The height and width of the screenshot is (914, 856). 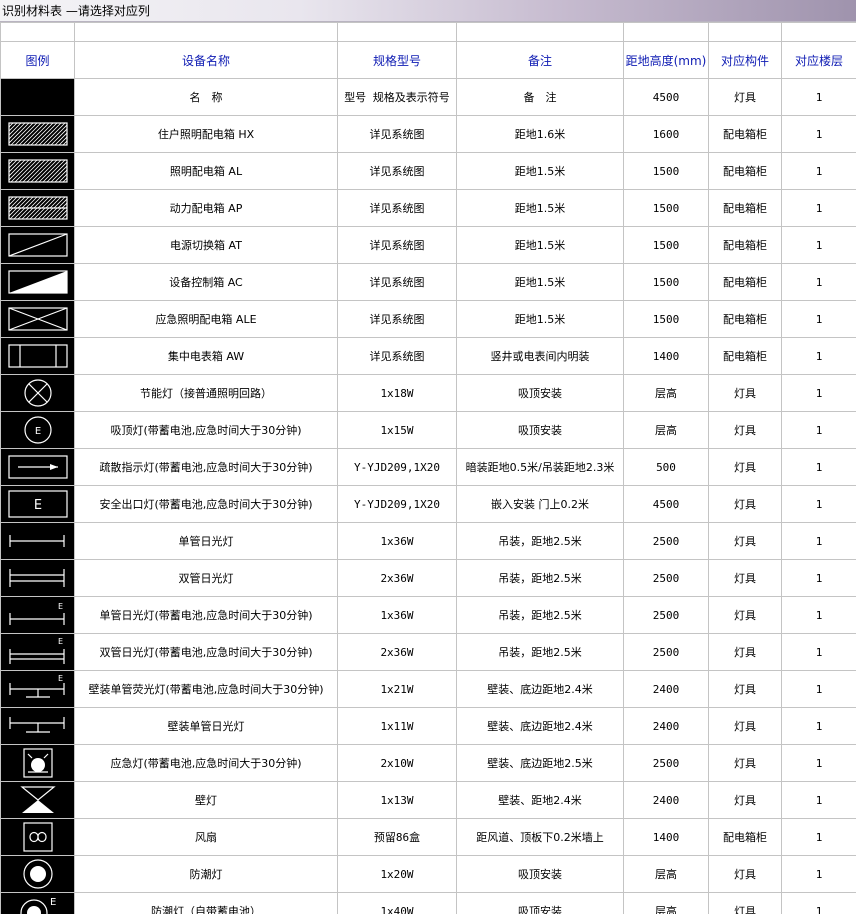 I want to click on spec-cell: Y-YJD209,1X20, so click(x=397, y=504).